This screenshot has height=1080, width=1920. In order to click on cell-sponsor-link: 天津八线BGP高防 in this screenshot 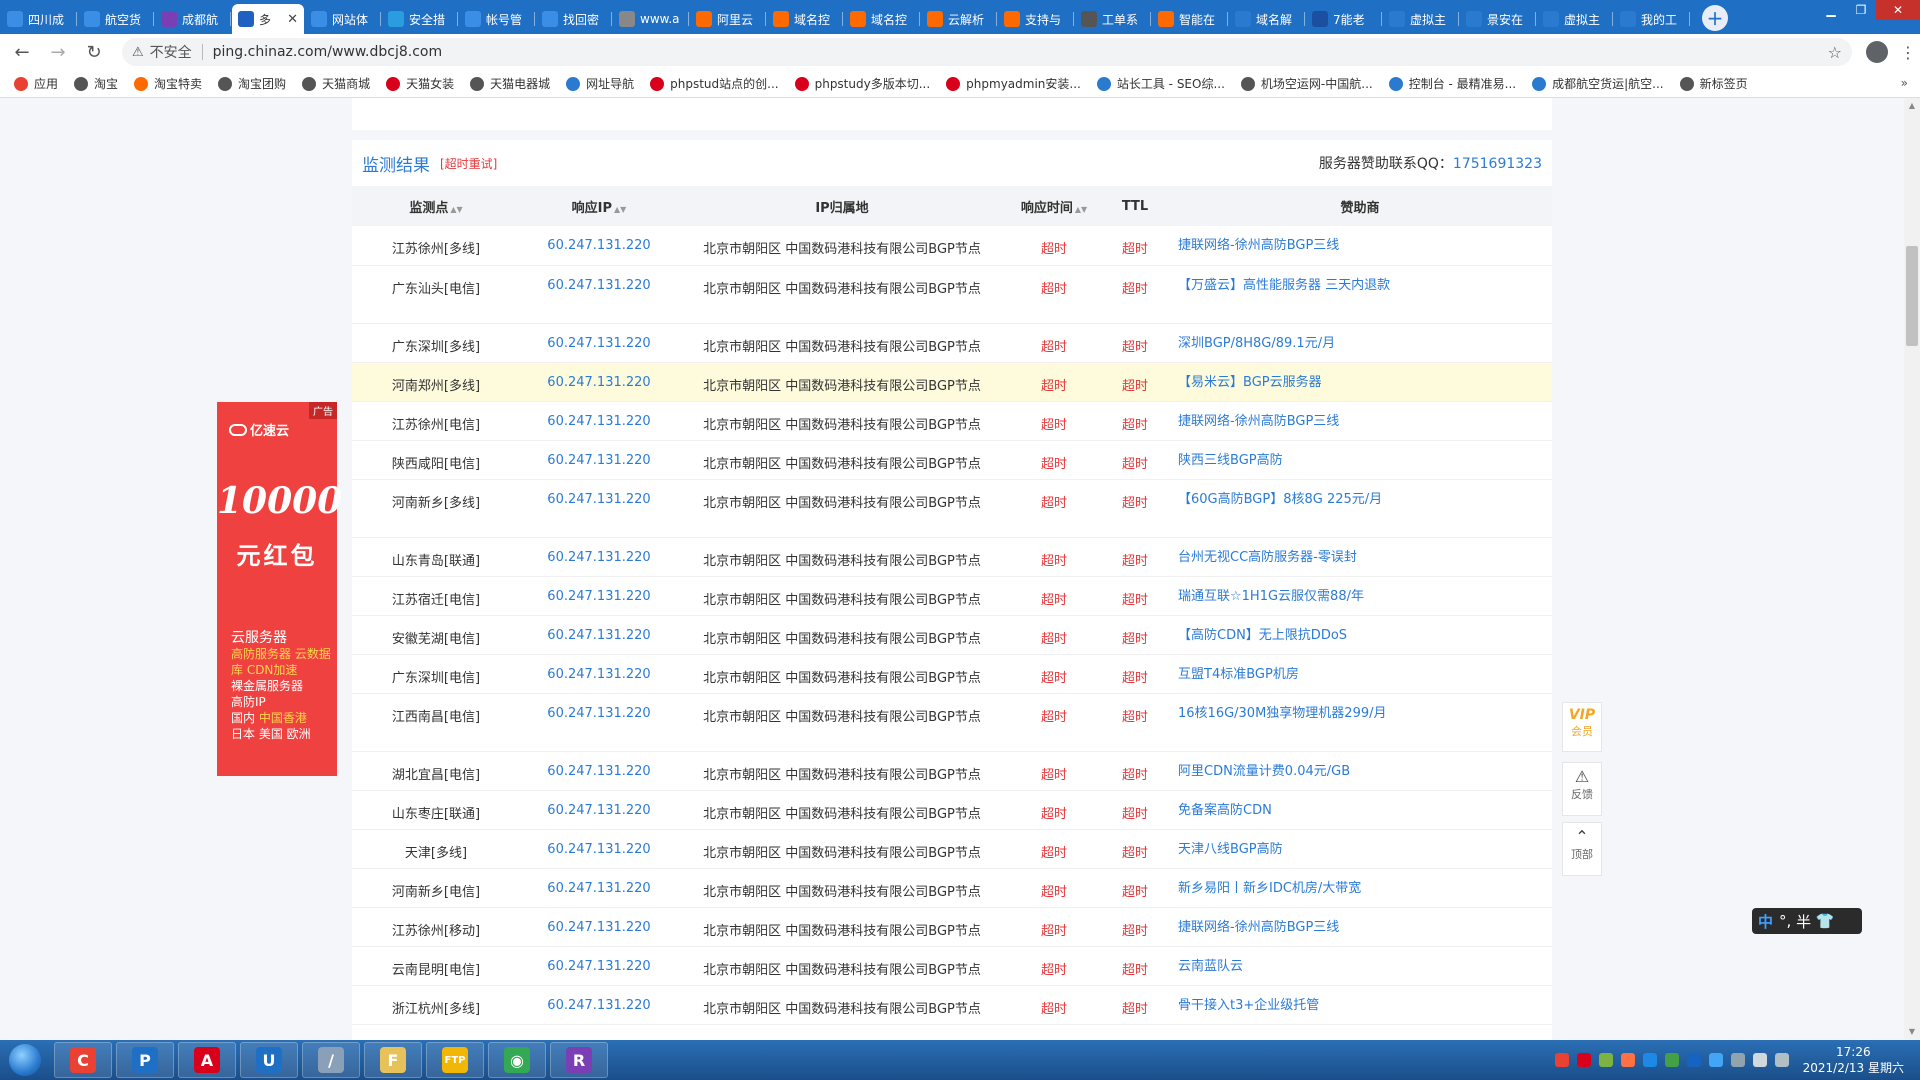, I will do `click(1360, 849)`.